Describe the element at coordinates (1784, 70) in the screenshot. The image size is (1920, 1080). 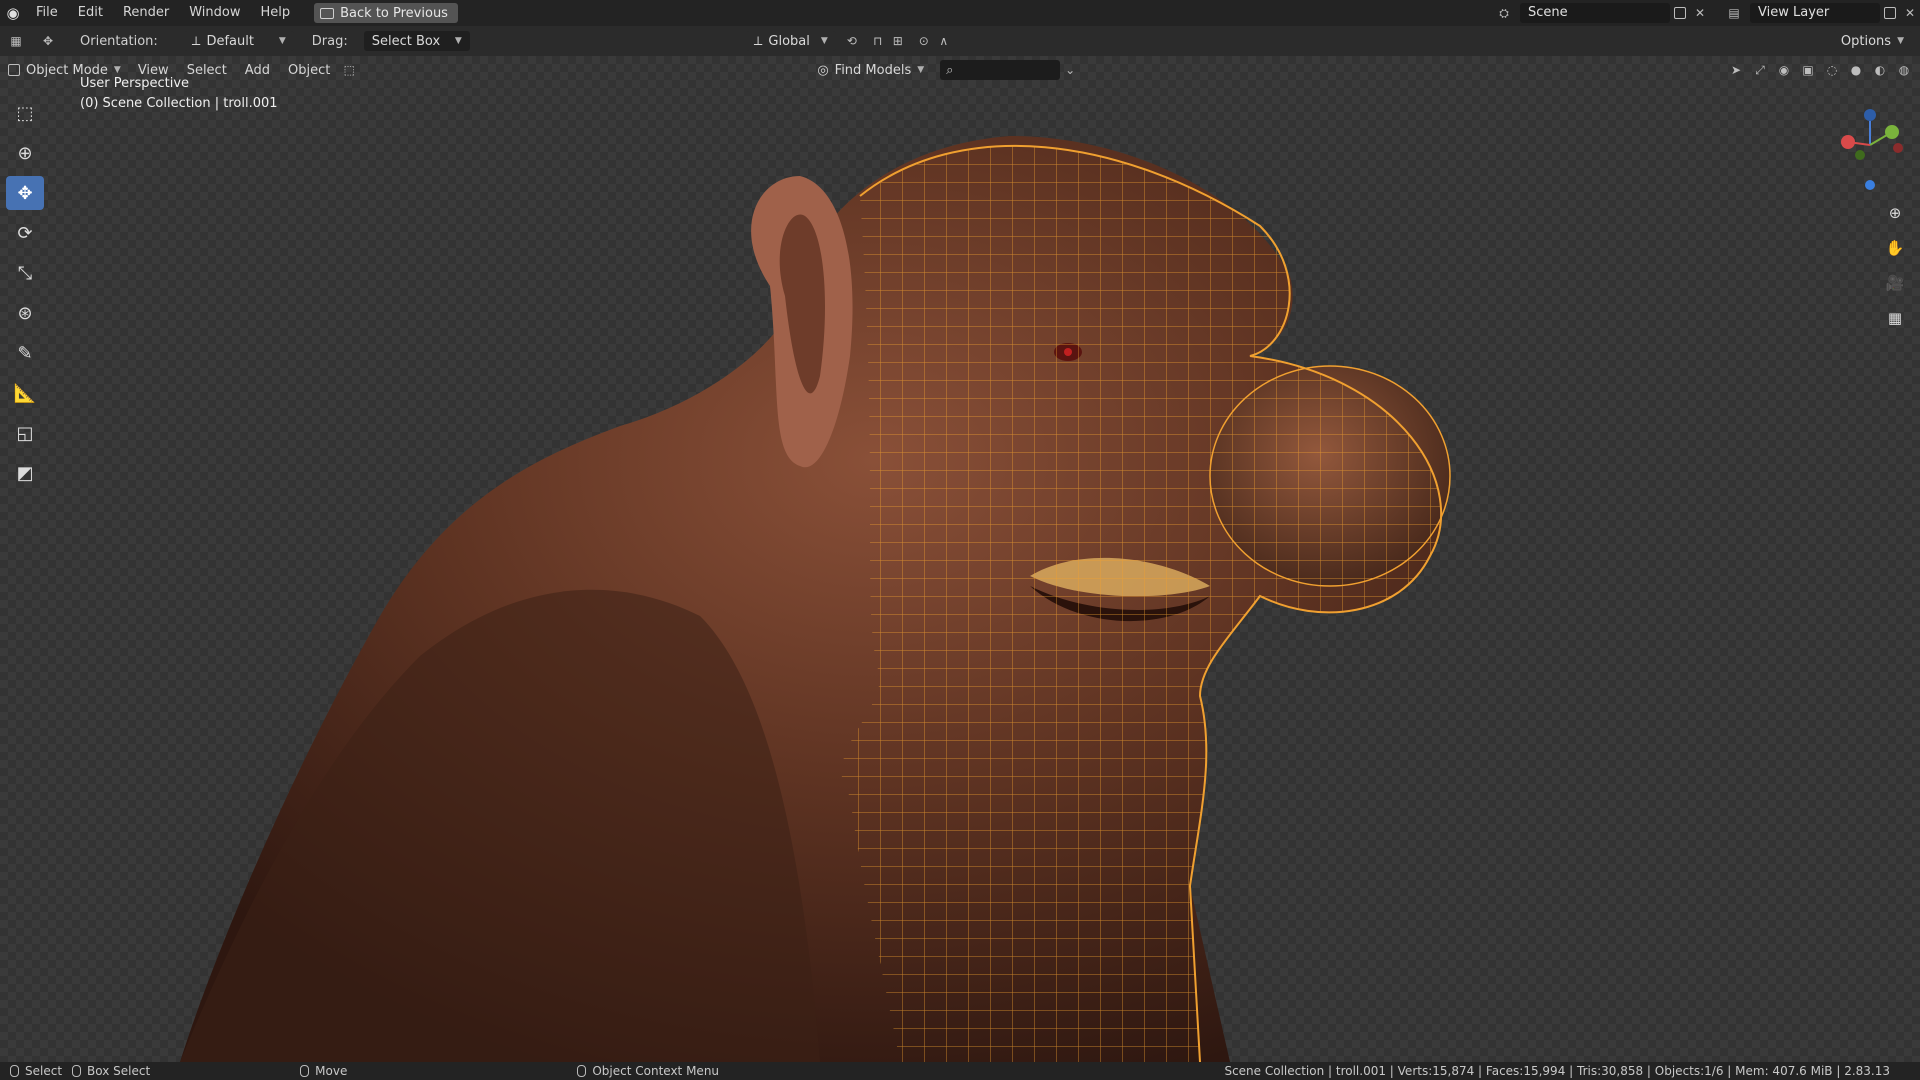
I see `overlay-toggle-icon: ◉` at that location.